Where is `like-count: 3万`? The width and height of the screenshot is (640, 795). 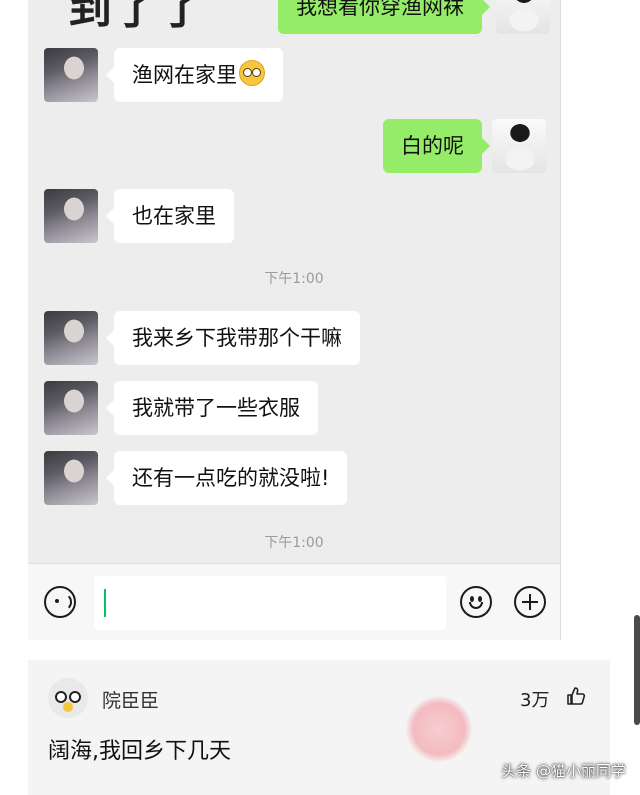 like-count: 3万 is located at coordinates (535, 700).